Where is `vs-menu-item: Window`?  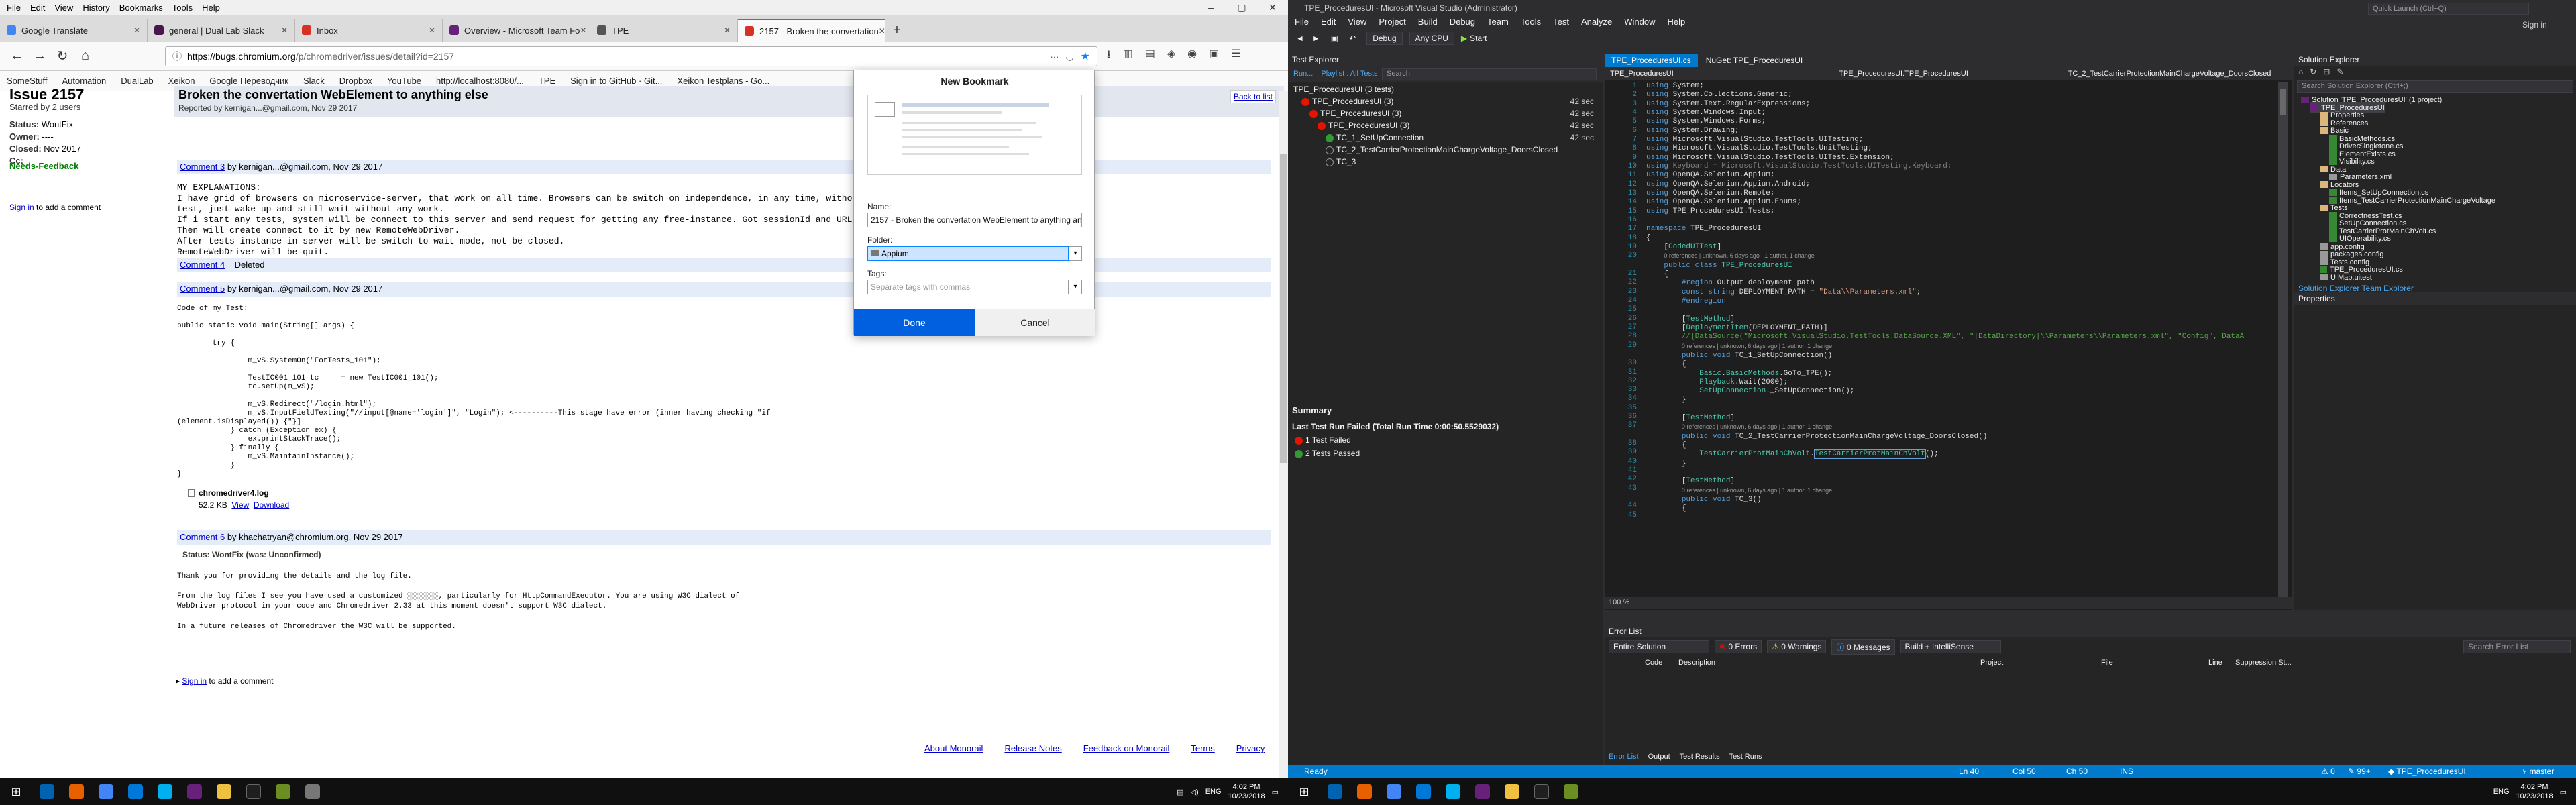 vs-menu-item: Window is located at coordinates (1639, 22).